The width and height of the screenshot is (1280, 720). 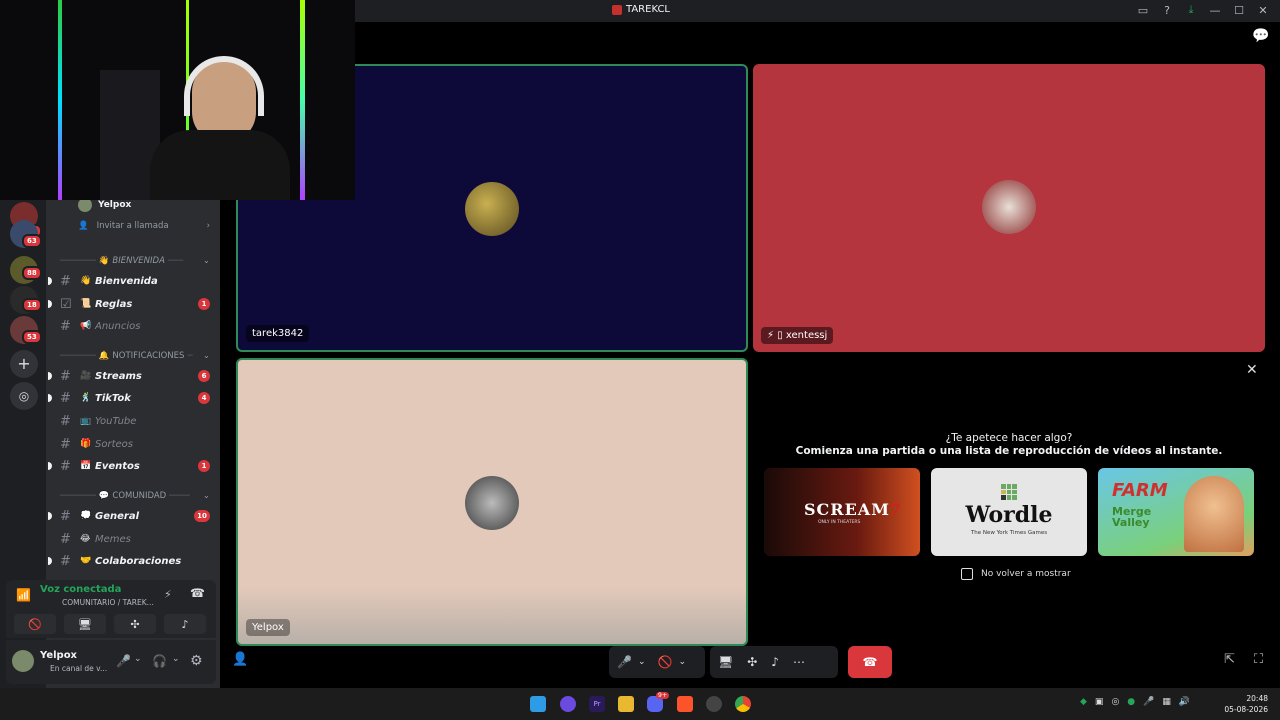 I want to click on explore-icon: ◎, so click(x=24, y=396).